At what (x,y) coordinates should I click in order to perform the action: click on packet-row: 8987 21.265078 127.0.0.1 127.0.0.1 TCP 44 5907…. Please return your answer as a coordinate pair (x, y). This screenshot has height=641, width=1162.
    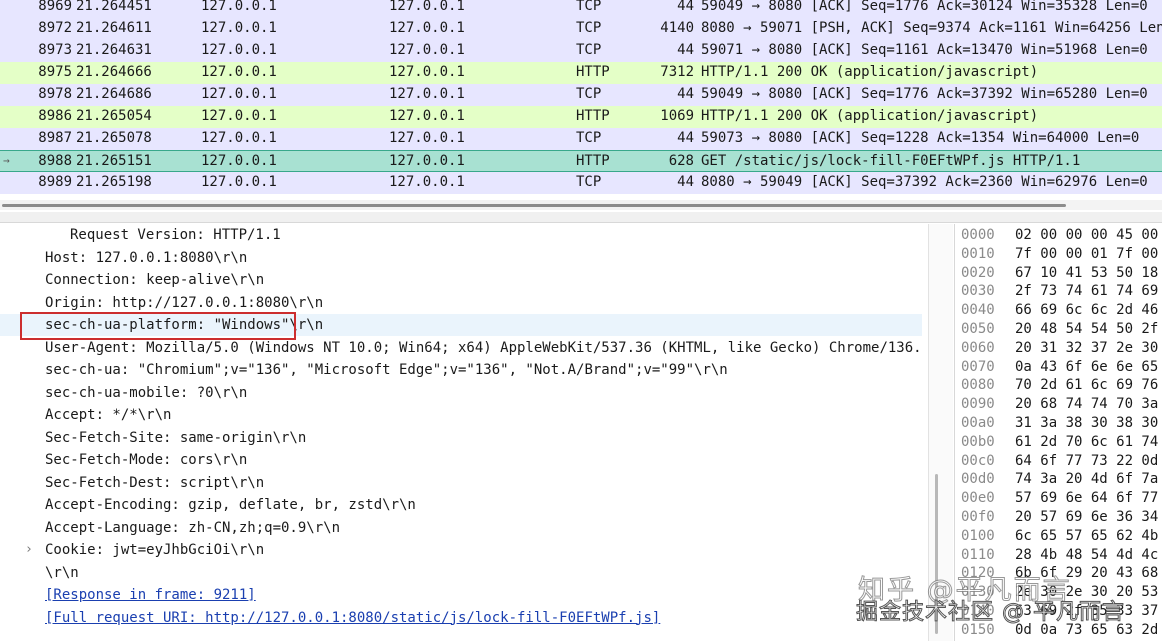
    Looking at the image, I should click on (581, 139).